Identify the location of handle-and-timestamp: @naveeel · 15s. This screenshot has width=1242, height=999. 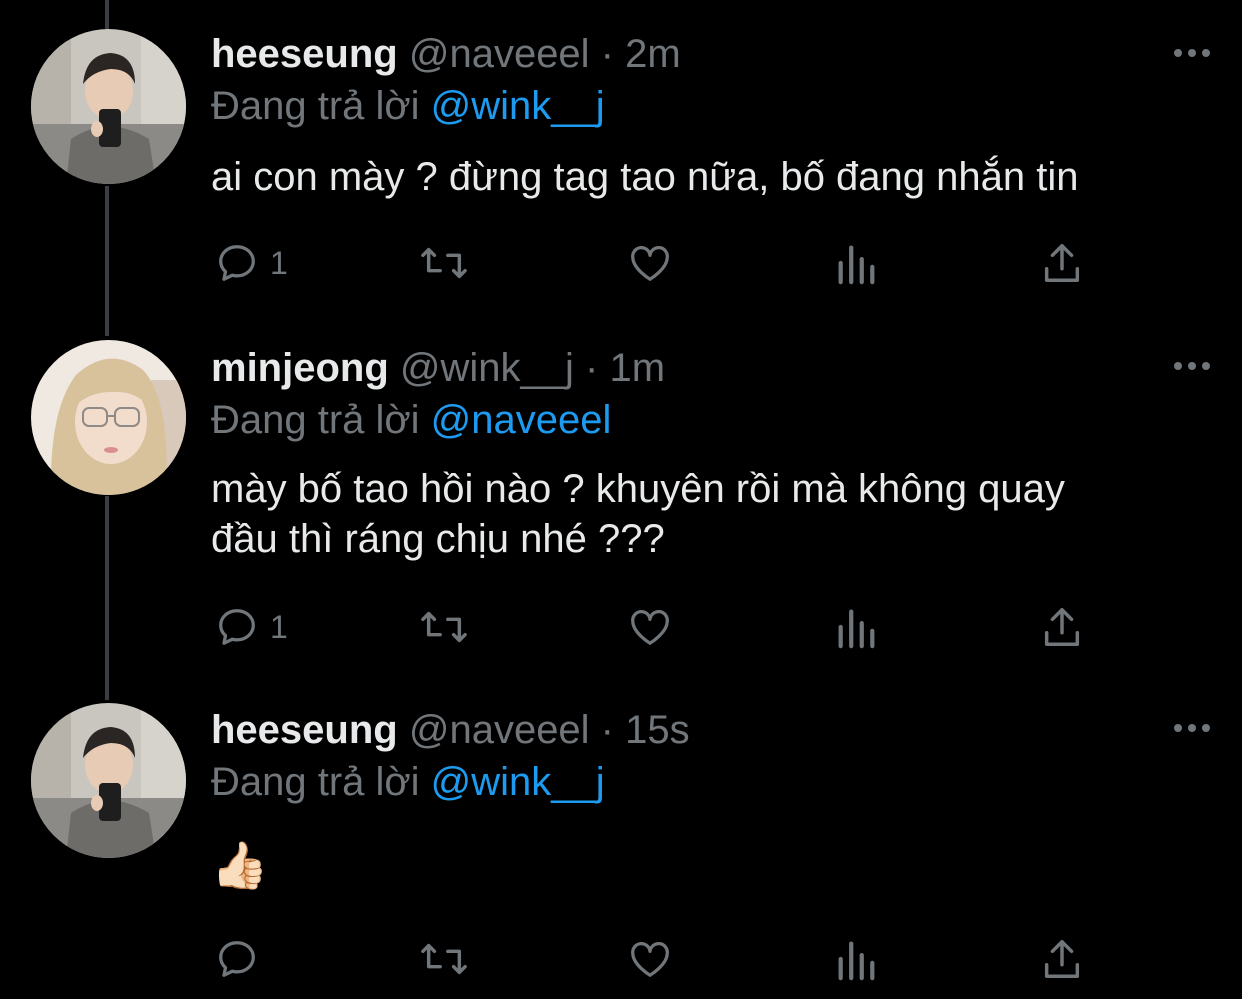
(549, 730).